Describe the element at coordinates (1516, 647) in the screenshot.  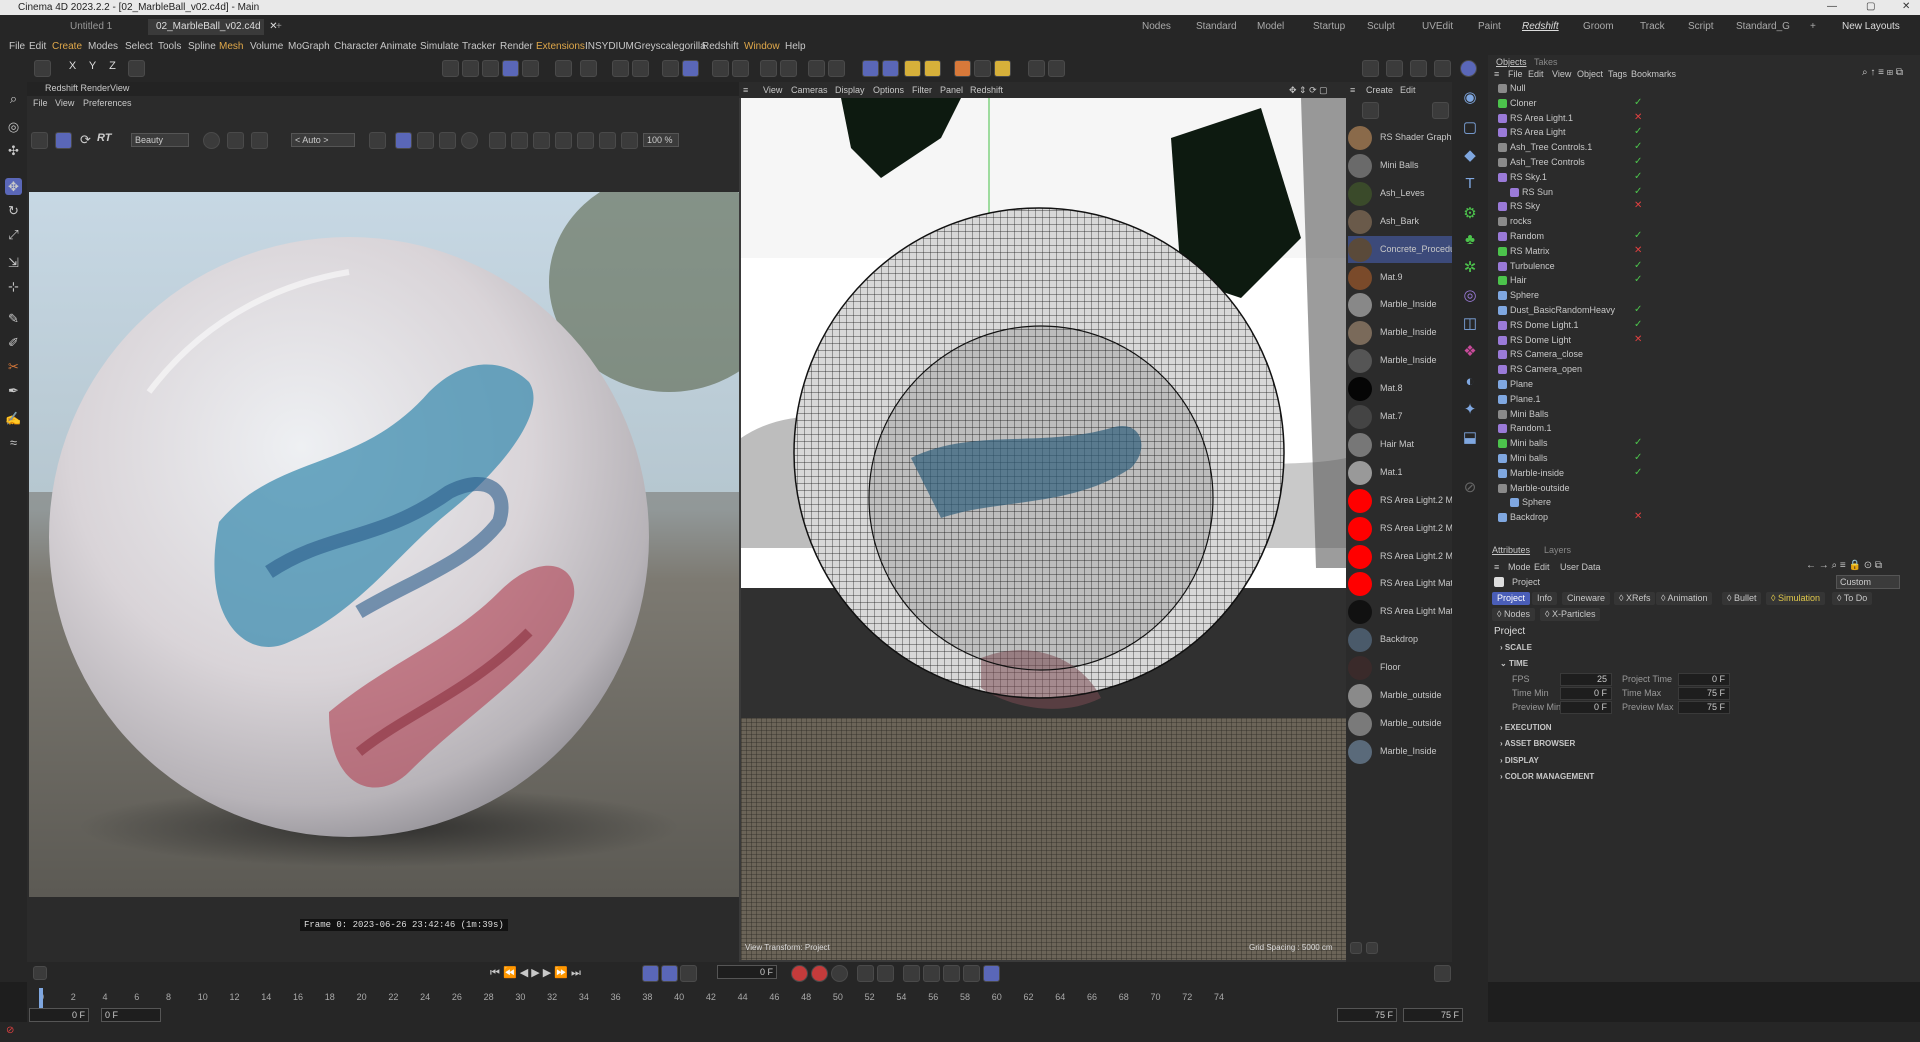
I see `section-scale: › SCALE` at that location.